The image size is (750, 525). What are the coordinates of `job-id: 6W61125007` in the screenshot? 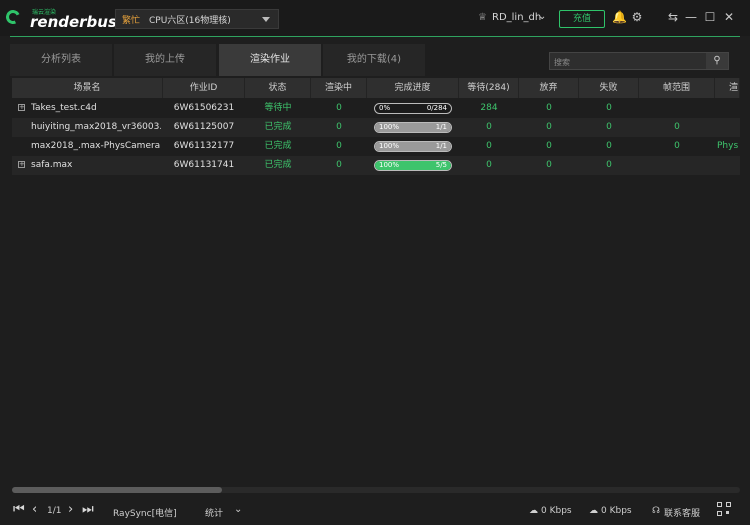 It's located at (204, 127).